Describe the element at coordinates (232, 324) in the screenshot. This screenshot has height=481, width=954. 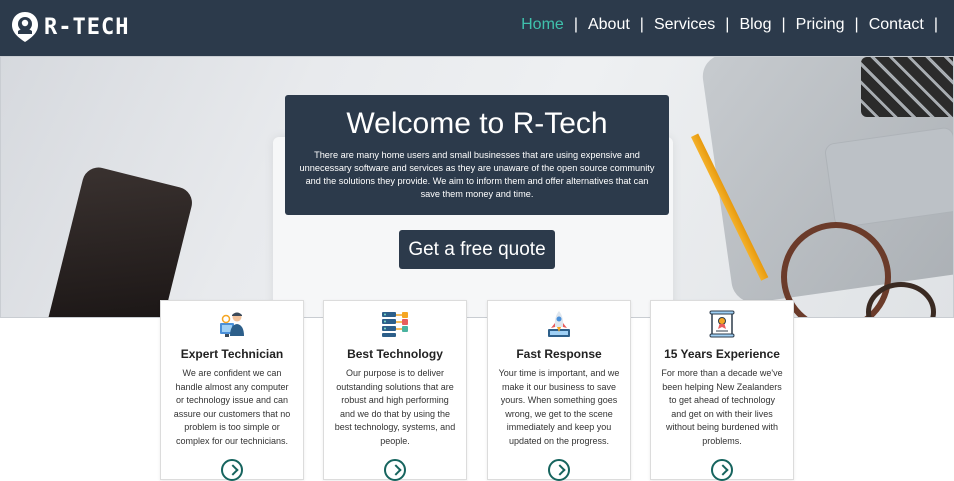
I see `technician-icon` at that location.